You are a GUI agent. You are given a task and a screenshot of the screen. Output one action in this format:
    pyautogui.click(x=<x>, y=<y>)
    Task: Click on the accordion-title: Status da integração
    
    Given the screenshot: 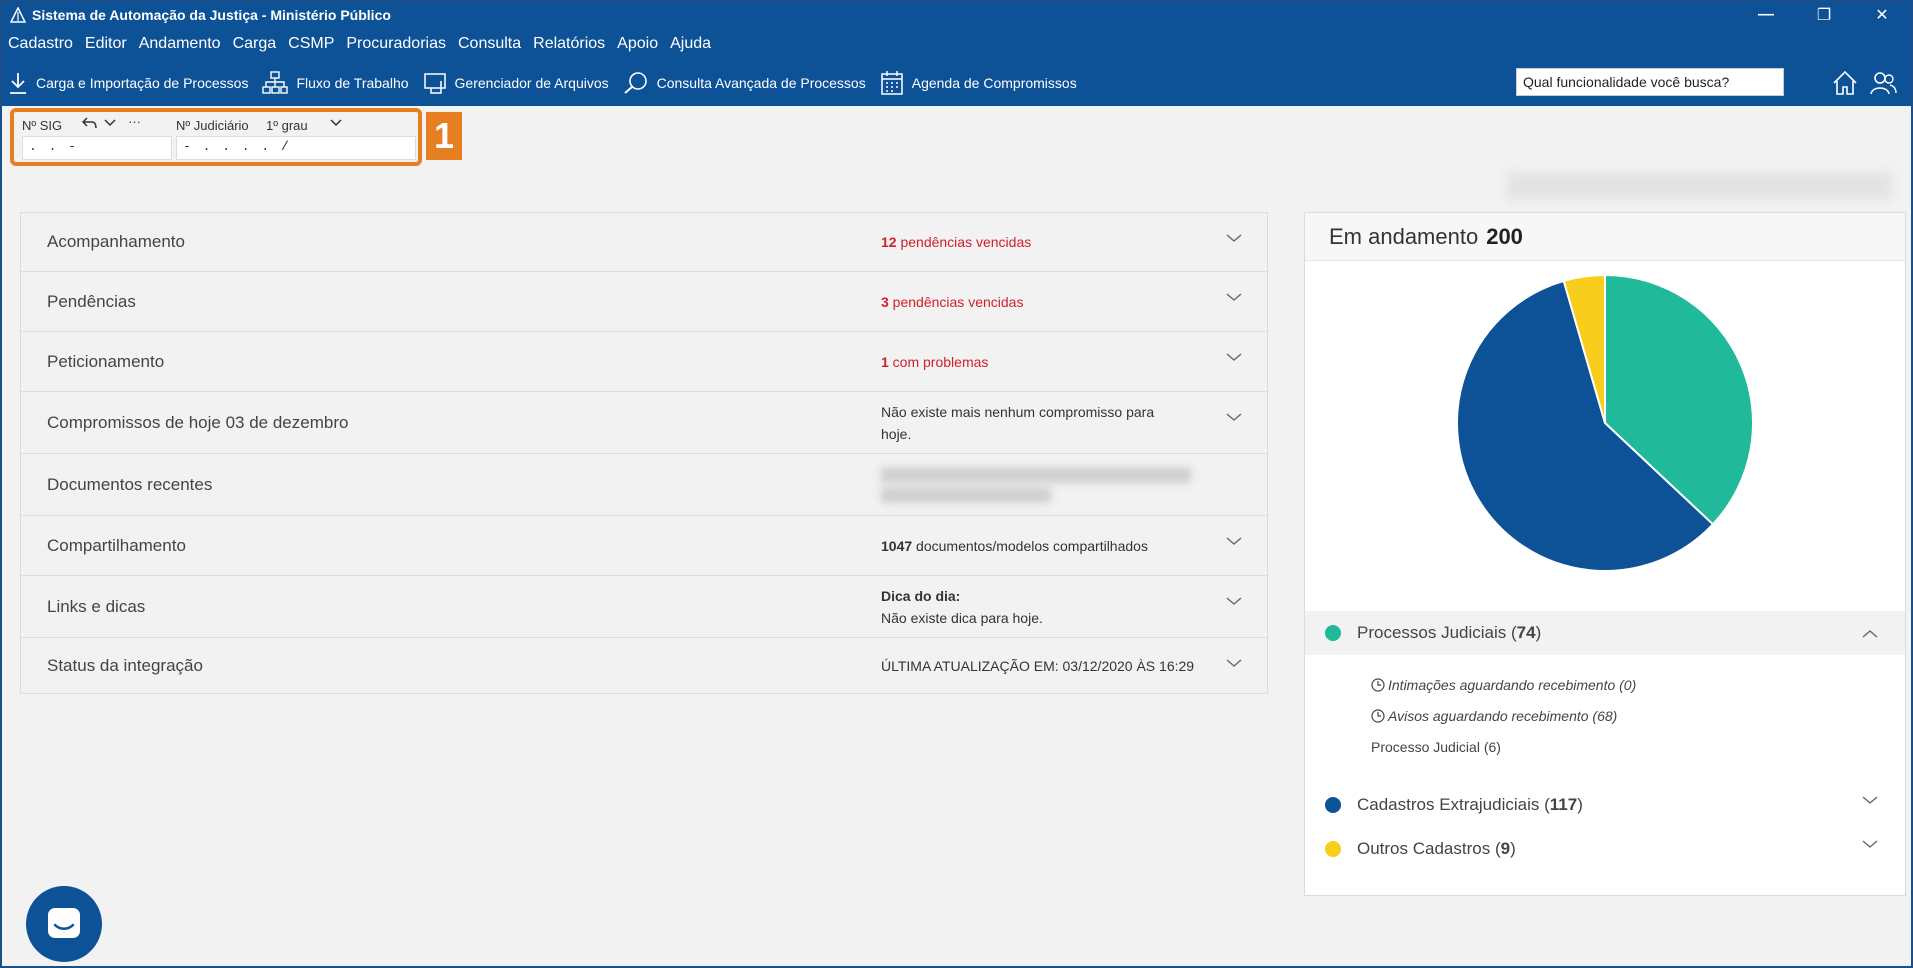 What is the action you would take?
    pyautogui.click(x=125, y=665)
    